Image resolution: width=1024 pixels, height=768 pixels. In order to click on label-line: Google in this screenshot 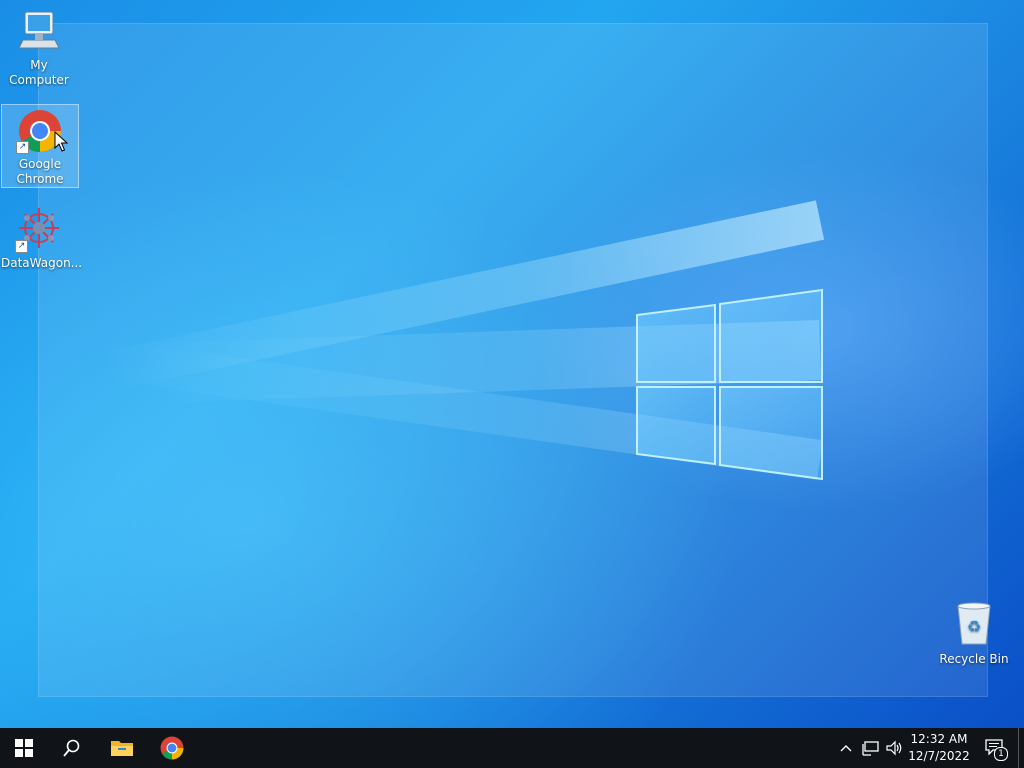, I will do `click(40, 164)`.